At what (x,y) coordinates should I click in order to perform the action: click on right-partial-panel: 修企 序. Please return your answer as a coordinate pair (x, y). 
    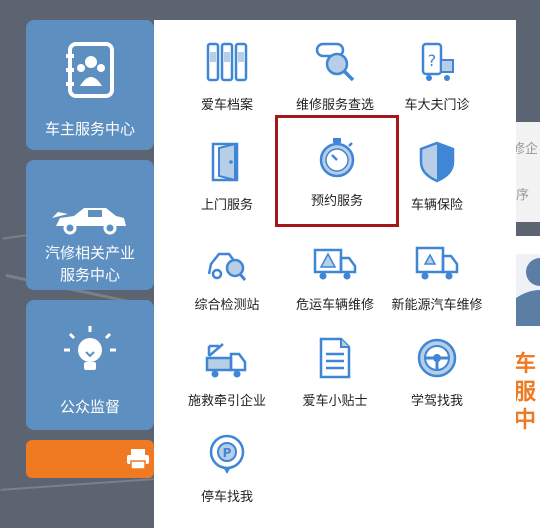
    Looking at the image, I should click on (526, 264).